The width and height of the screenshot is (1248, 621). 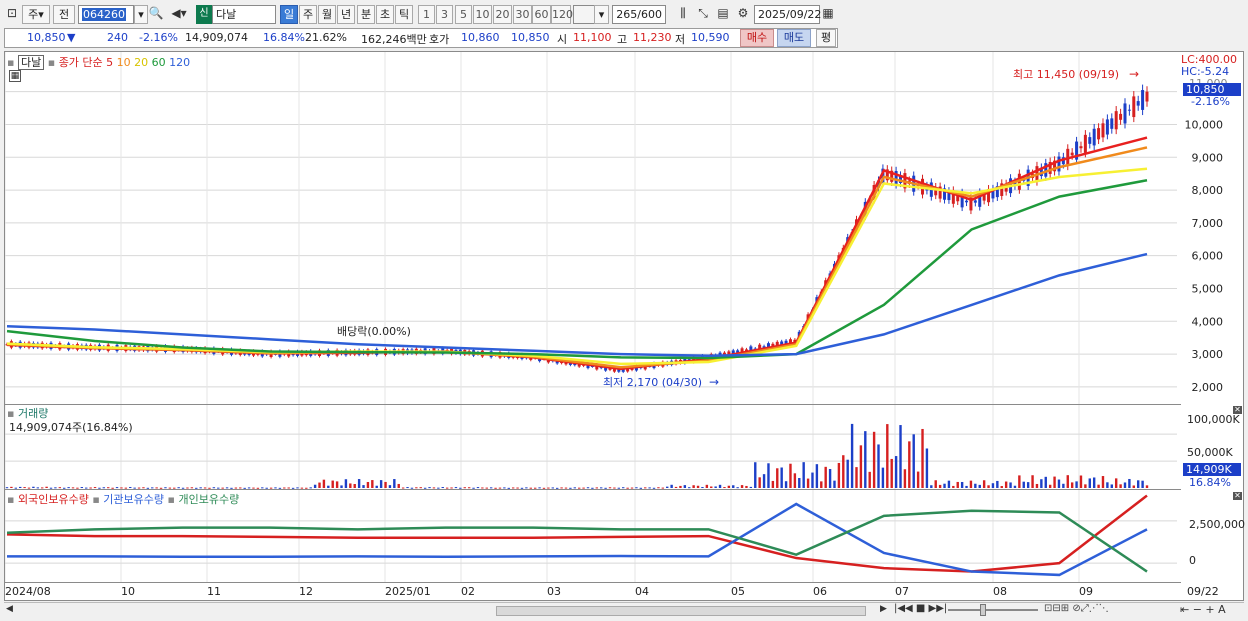 What do you see at coordinates (1208, 288) in the screenshot?
I see `y-tick-label: 5,000` at bounding box center [1208, 288].